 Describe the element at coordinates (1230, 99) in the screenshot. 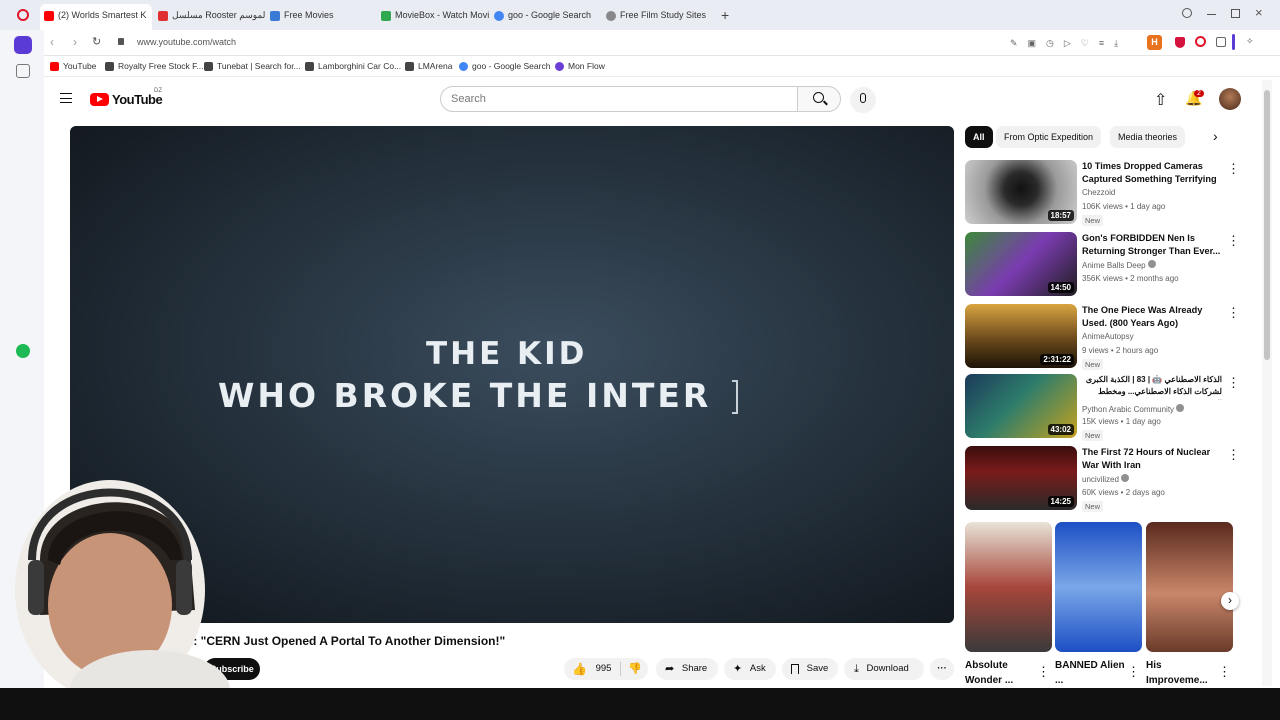

I see `avatar` at that location.